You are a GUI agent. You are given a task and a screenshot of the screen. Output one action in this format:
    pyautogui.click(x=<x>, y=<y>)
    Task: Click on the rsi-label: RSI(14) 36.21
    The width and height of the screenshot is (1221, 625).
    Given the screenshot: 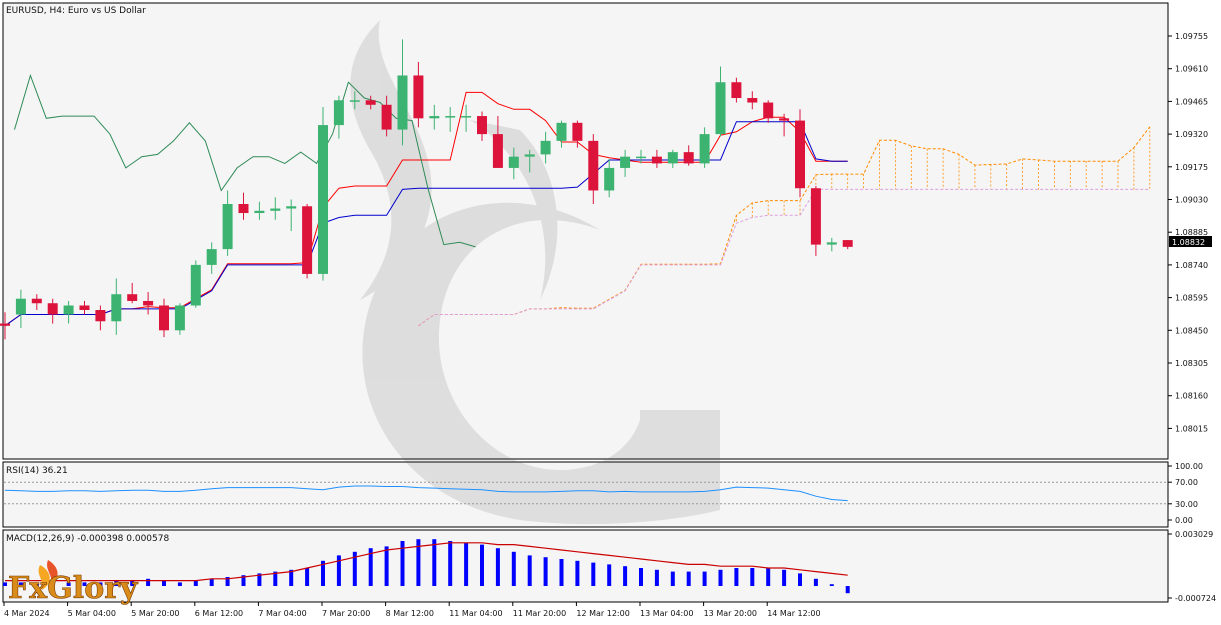 What is the action you would take?
    pyautogui.click(x=37, y=471)
    